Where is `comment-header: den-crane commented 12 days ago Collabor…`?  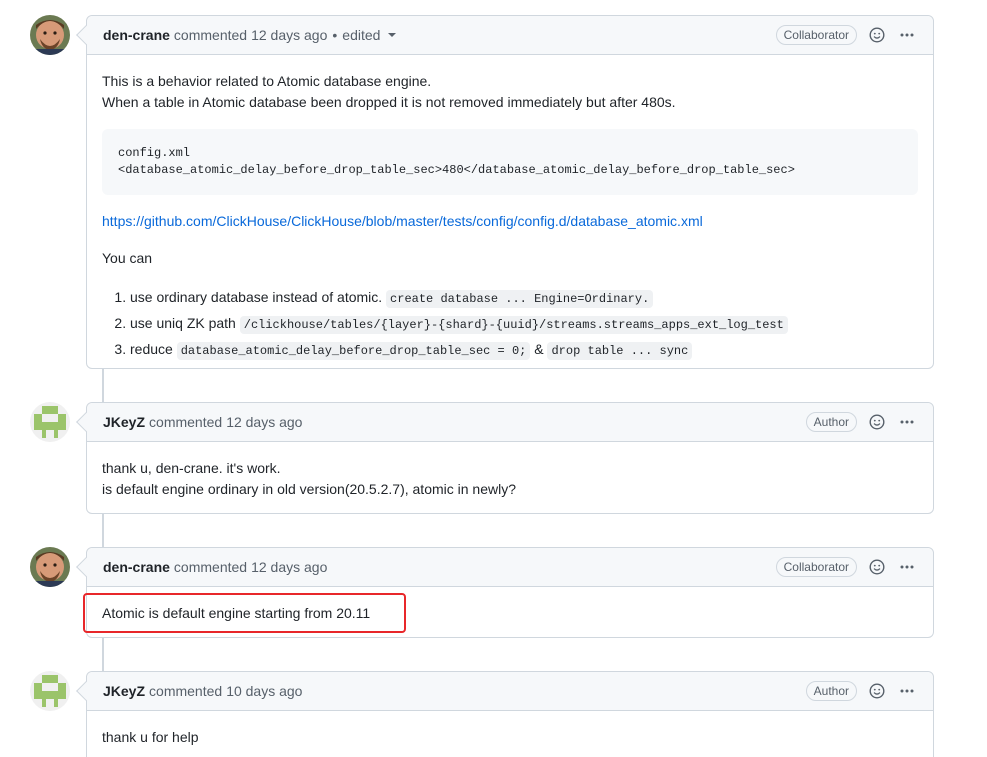
comment-header: den-crane commented 12 days ago Collabor… is located at coordinates (504, 567).